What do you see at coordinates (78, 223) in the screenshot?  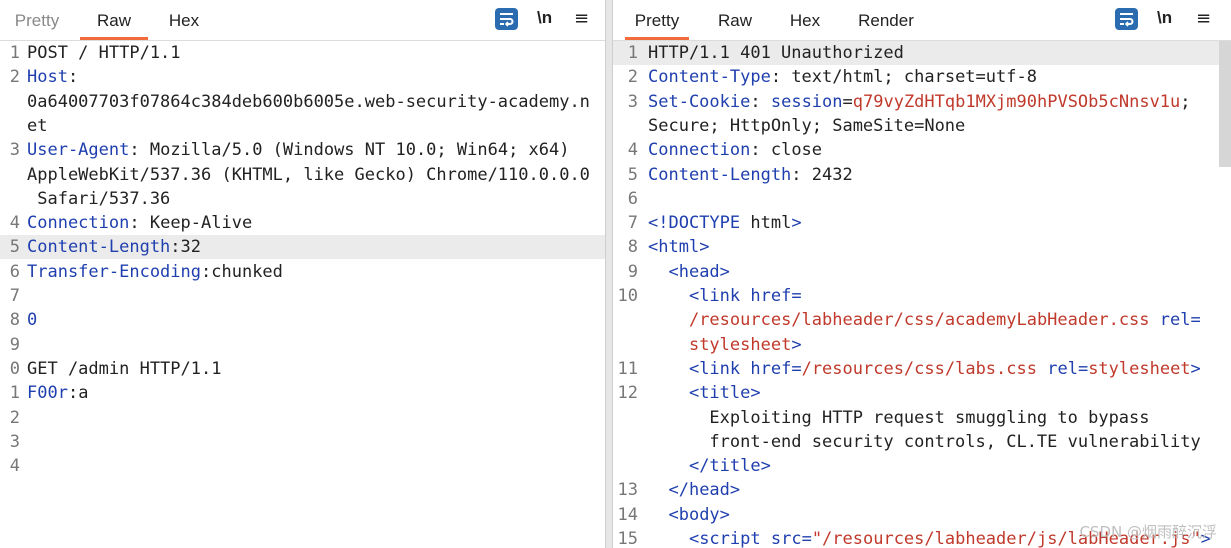 I see `header-name: Connection` at bounding box center [78, 223].